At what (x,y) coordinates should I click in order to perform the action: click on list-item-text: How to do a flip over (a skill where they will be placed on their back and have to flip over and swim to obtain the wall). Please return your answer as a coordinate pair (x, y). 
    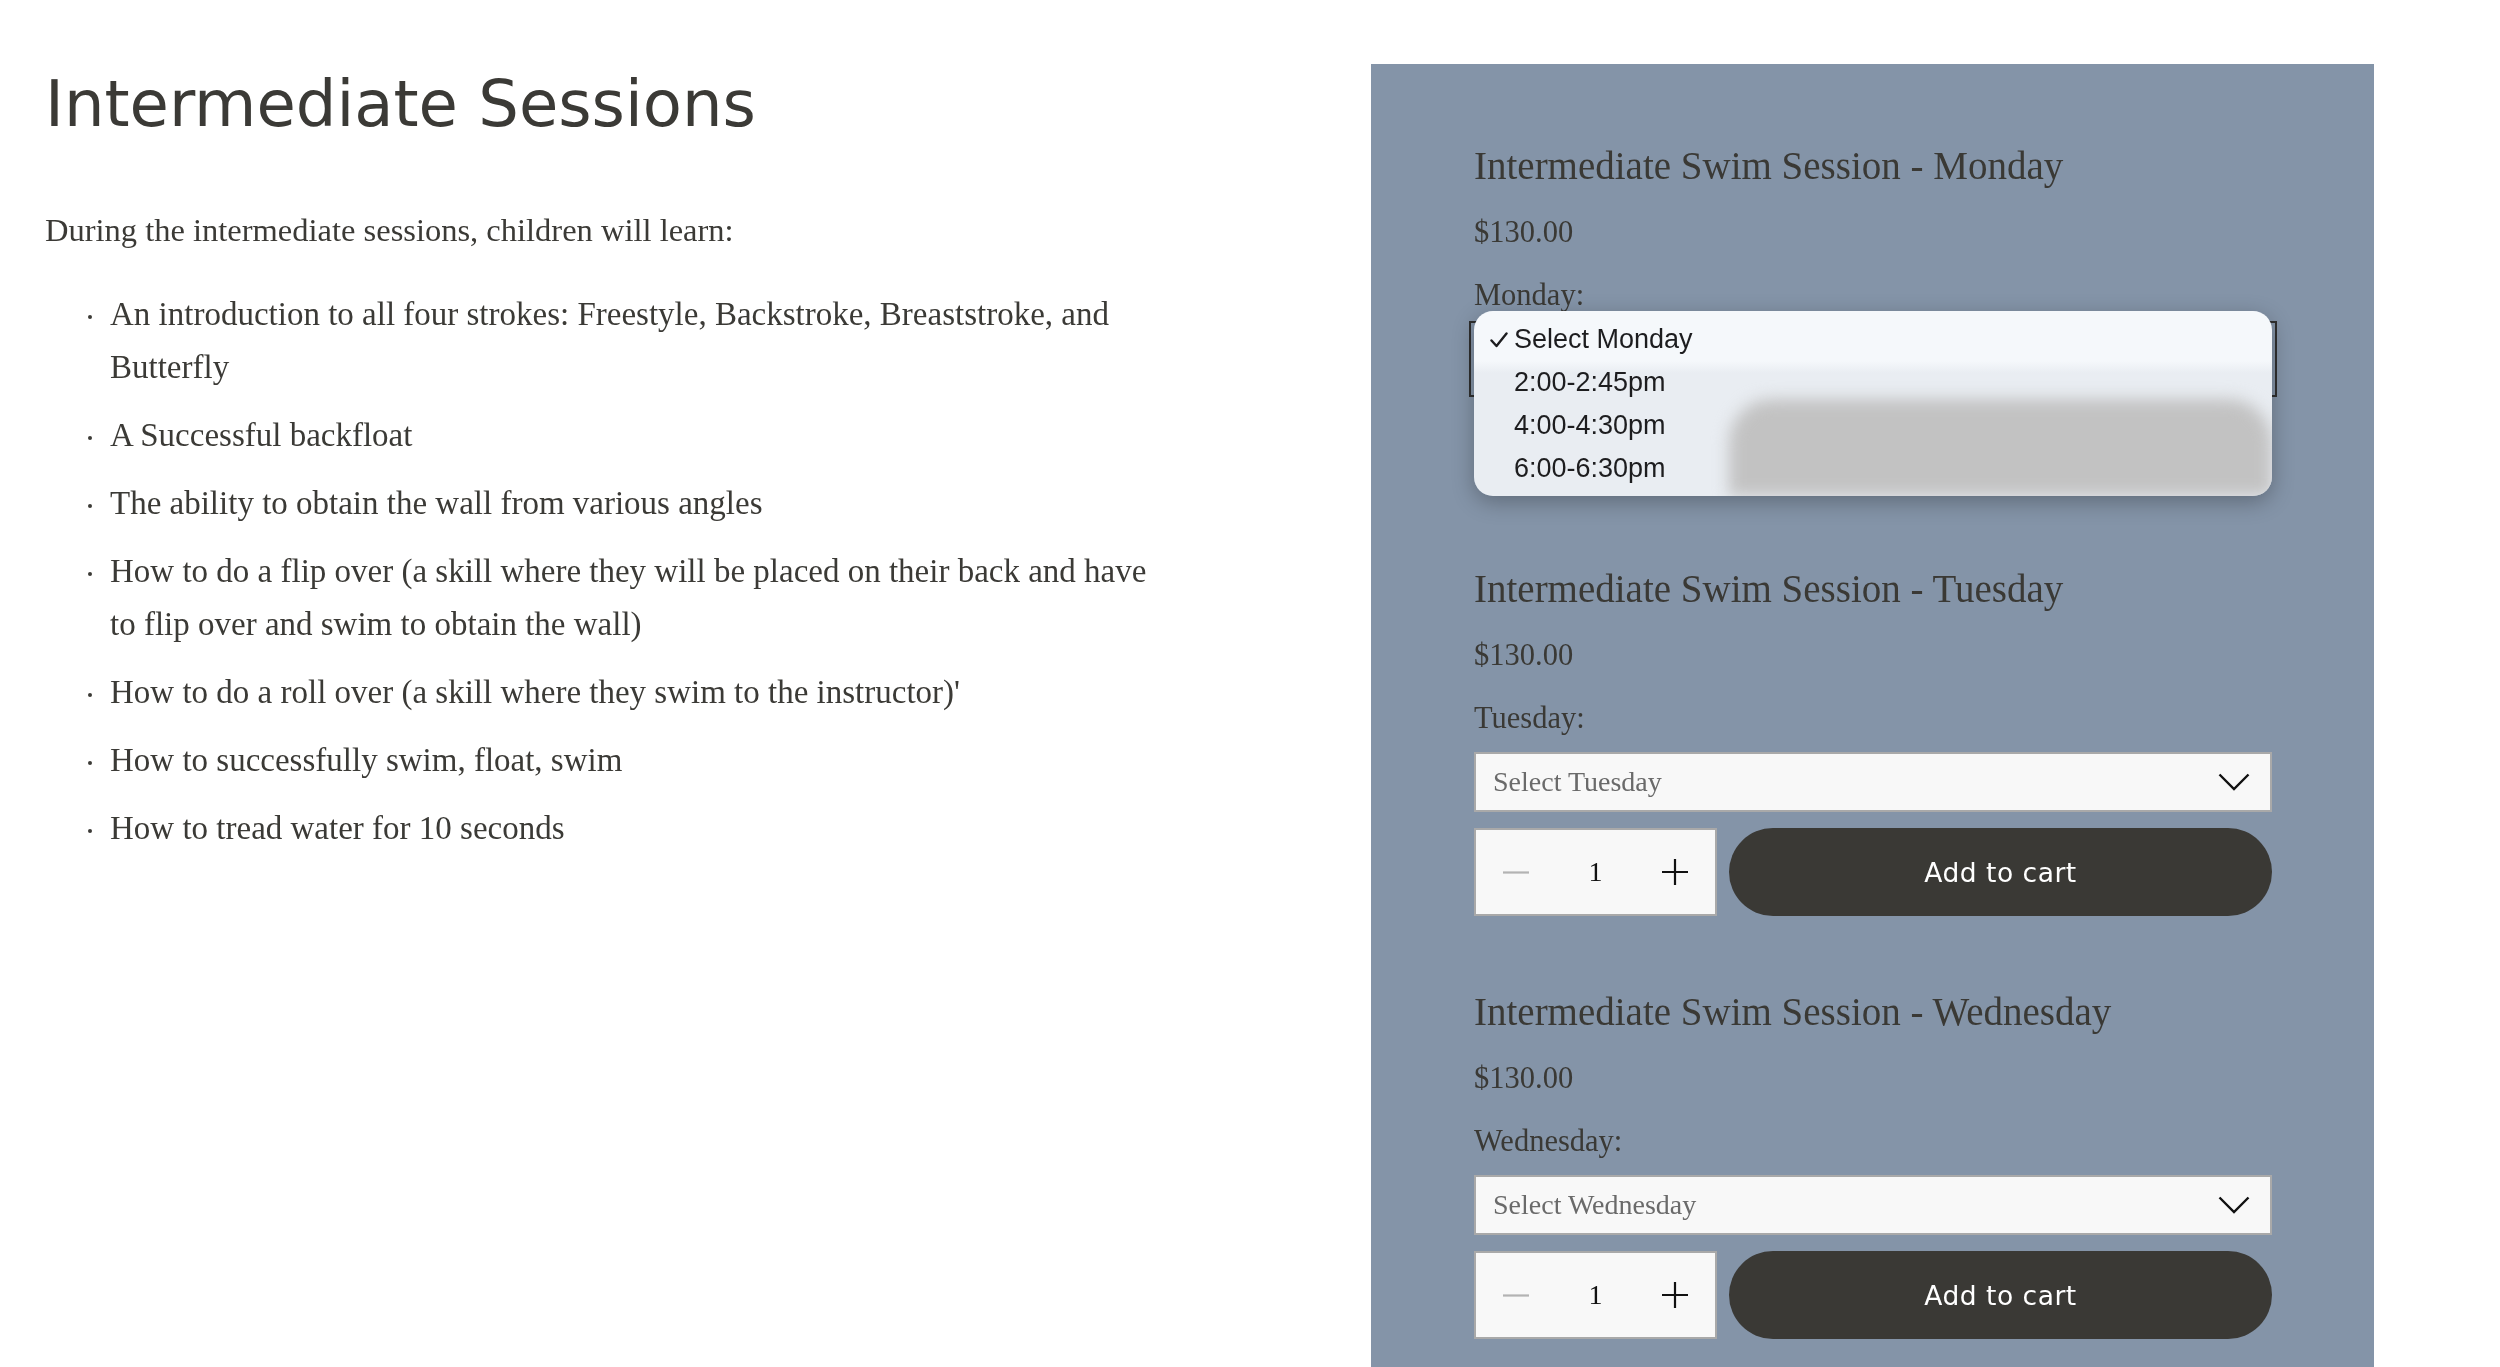
    Looking at the image, I should click on (629, 598).